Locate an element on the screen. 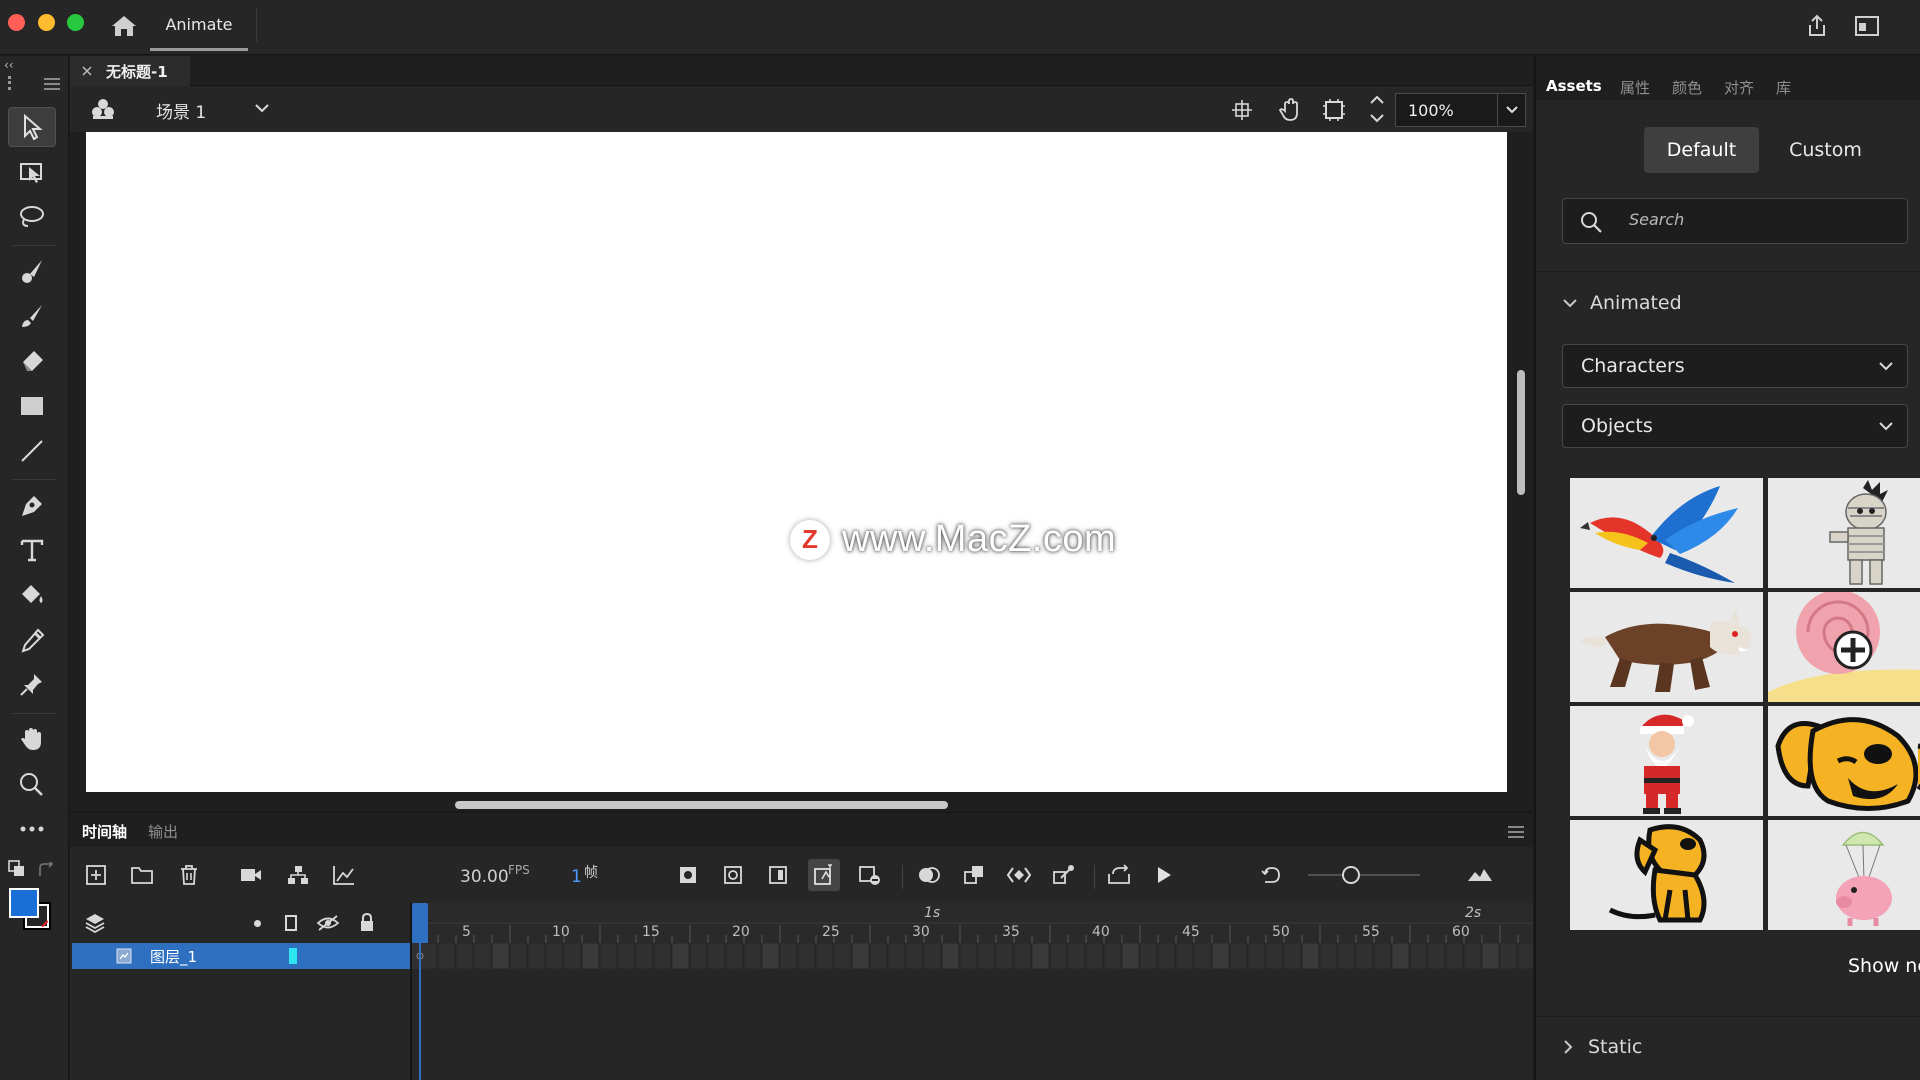  asset-thumb-parachute-pig is located at coordinates (1844, 875).